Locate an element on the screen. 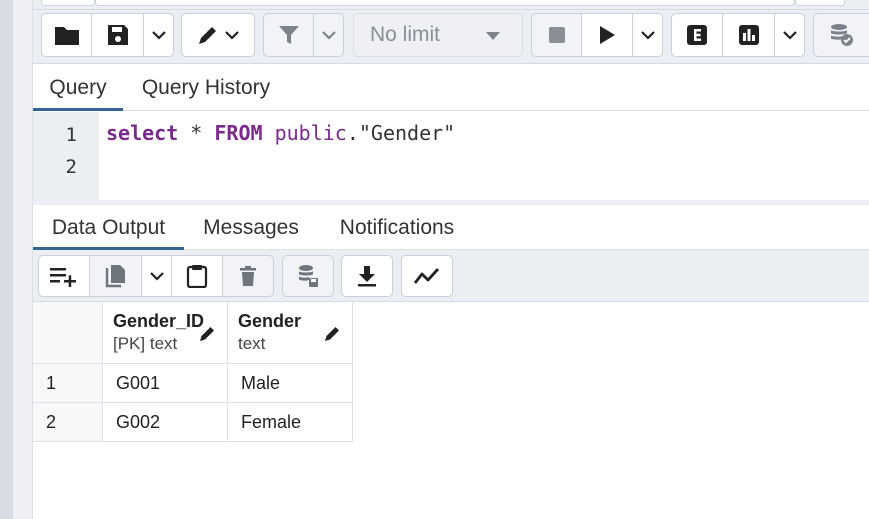 Image resolution: width=869 pixels, height=519 pixels. column-type: text is located at coordinates (252, 343).